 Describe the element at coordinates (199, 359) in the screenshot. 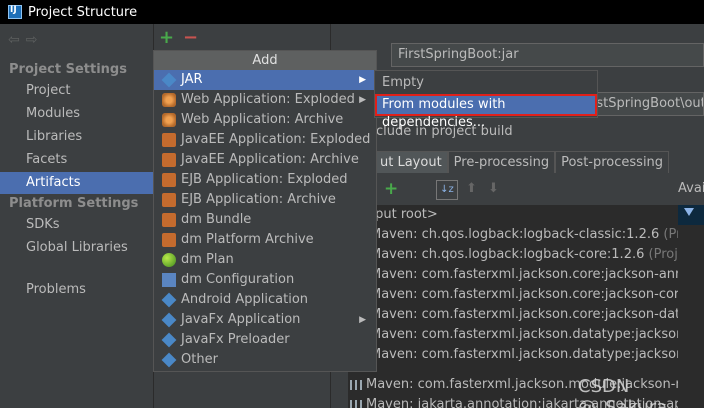

I see `menu-item-label: Other` at that location.